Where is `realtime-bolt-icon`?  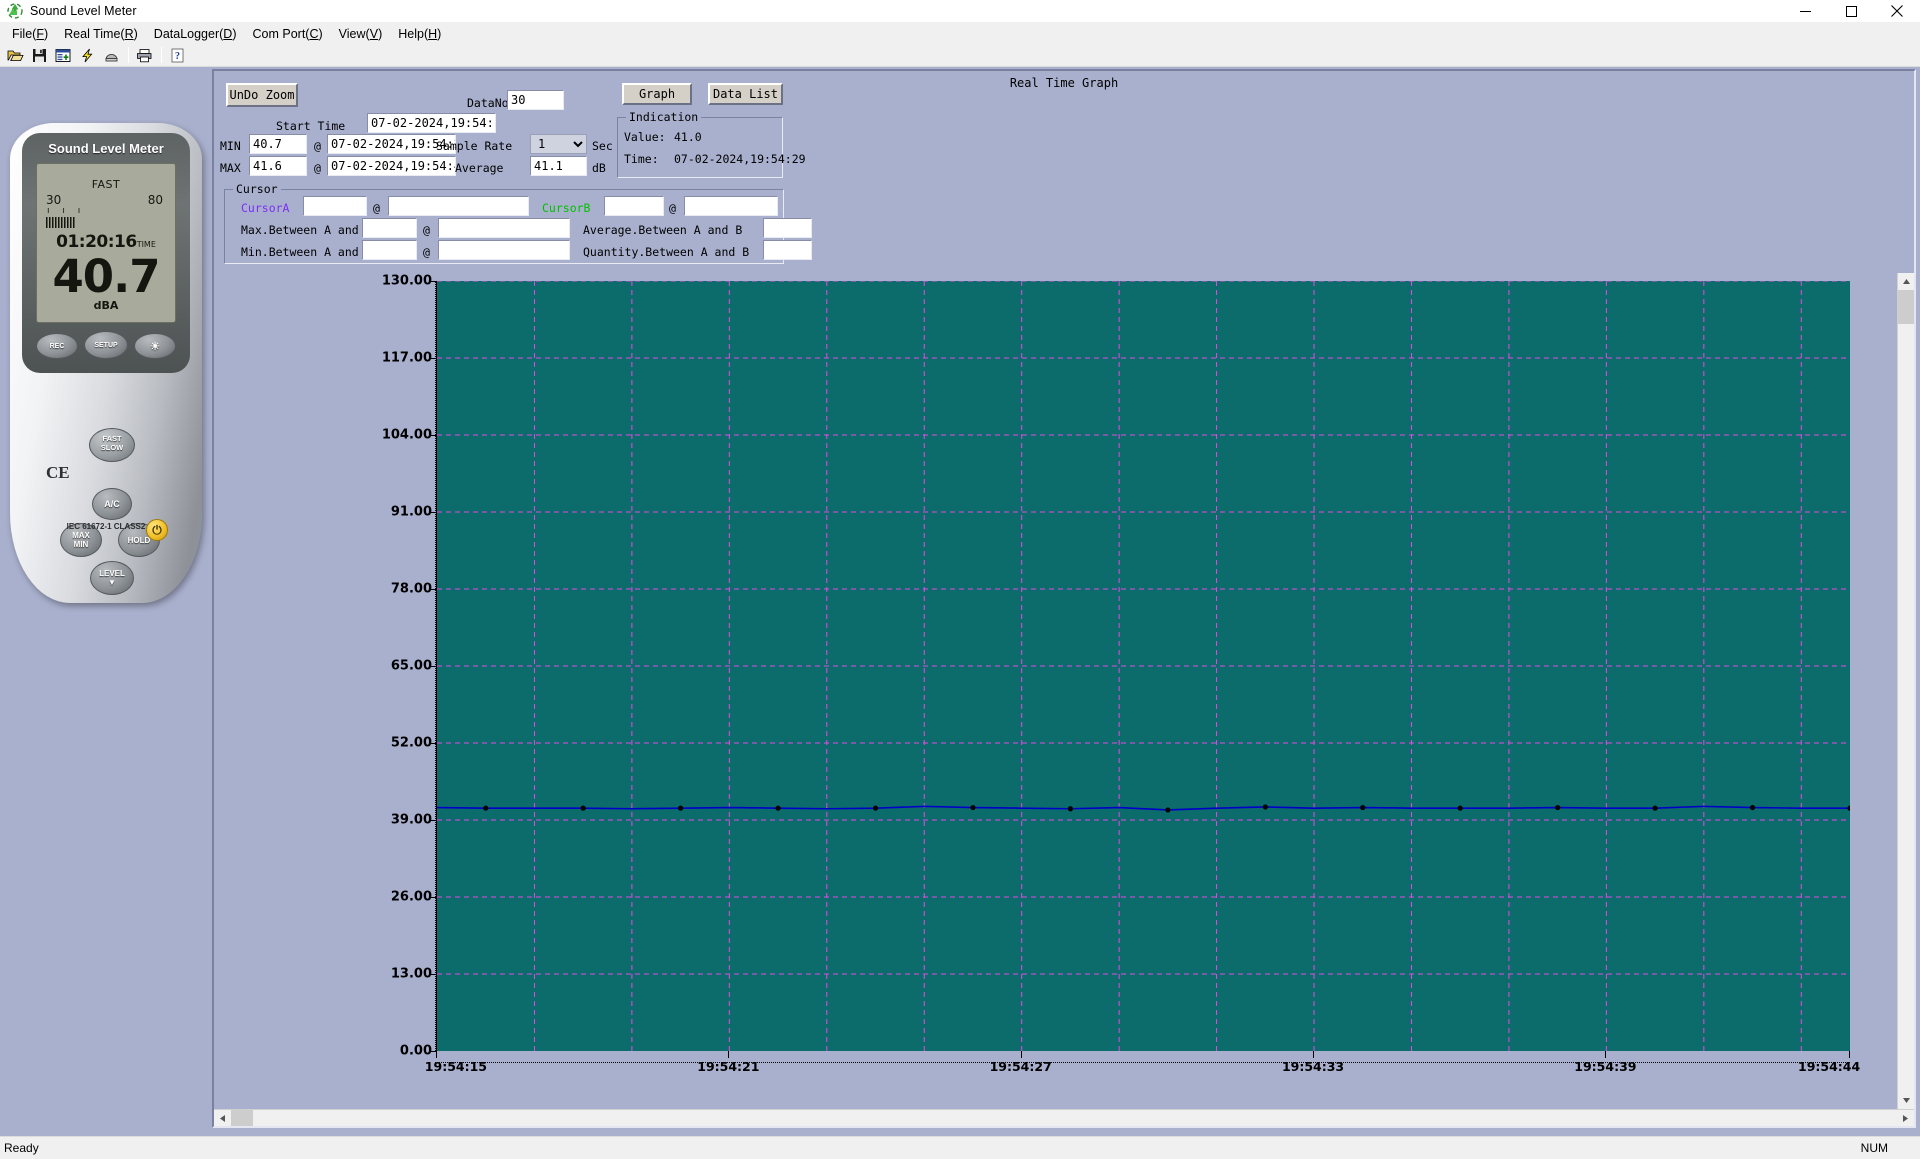
realtime-bolt-icon is located at coordinates (87, 55).